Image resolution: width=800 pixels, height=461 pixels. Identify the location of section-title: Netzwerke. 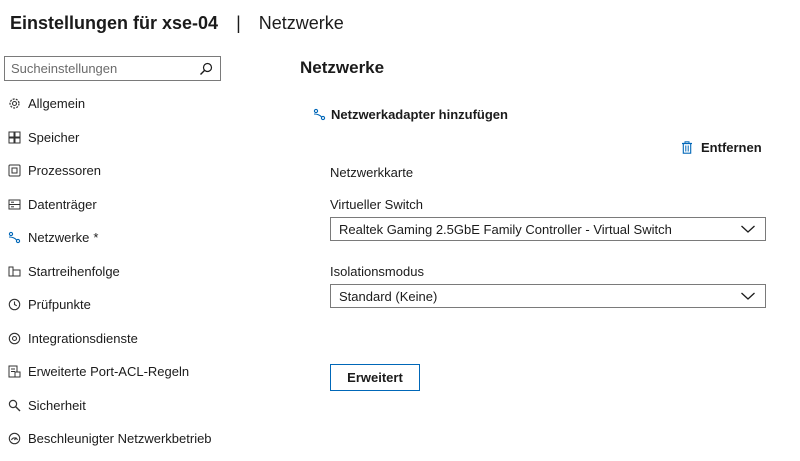
(342, 67).